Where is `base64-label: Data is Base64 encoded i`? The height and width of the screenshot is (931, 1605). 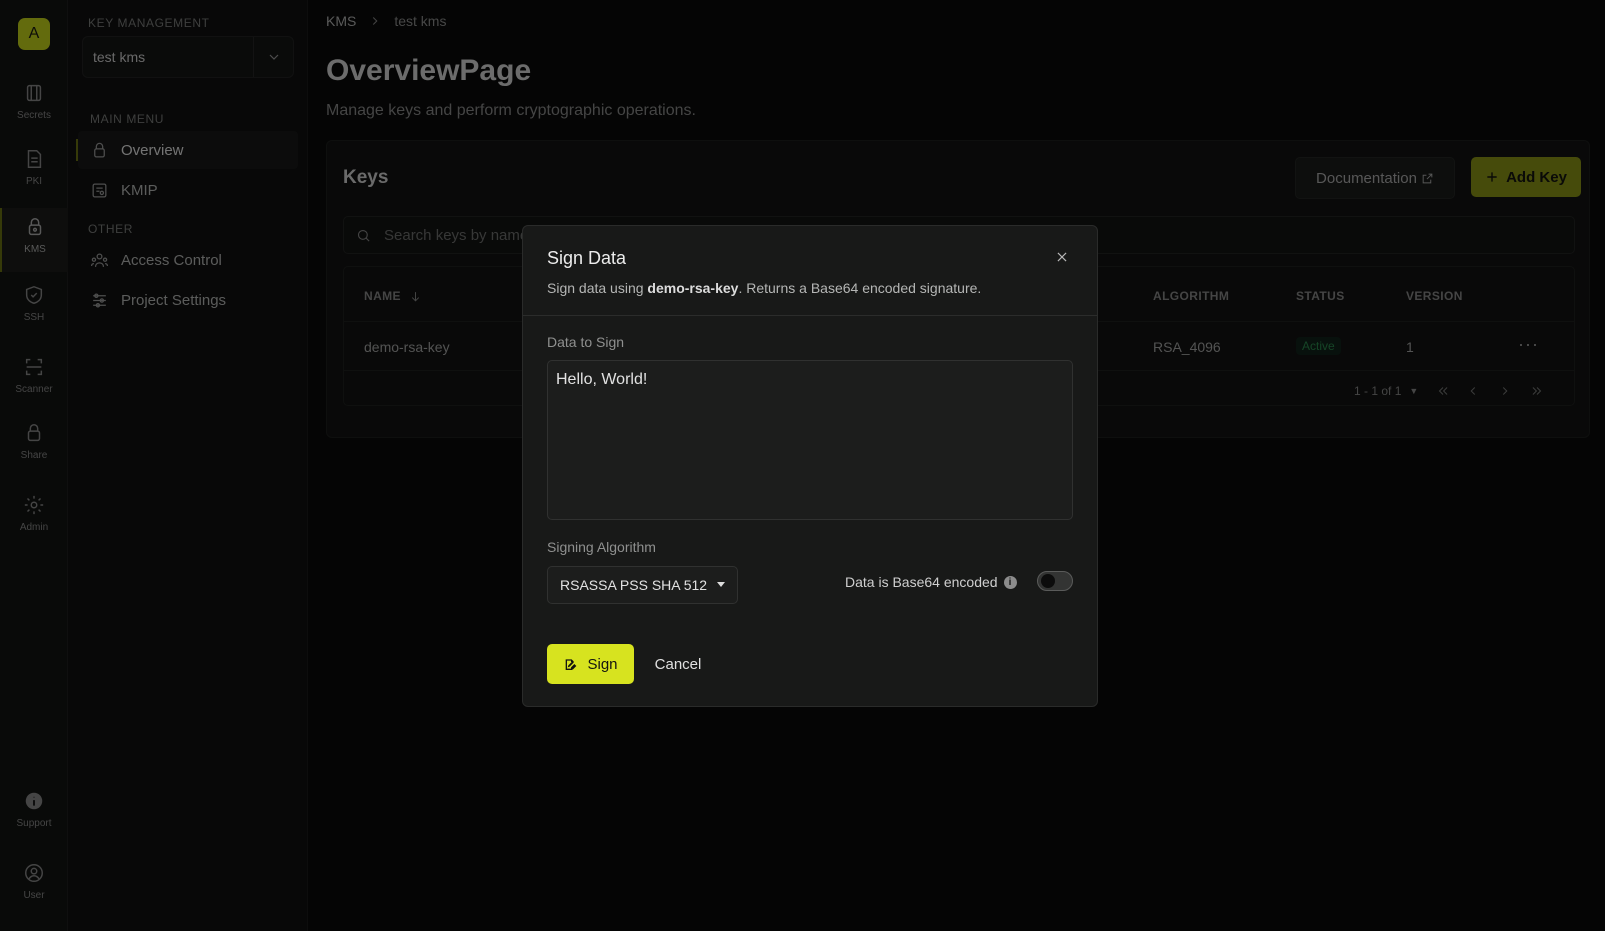 base64-label: Data is Base64 encoded i is located at coordinates (931, 582).